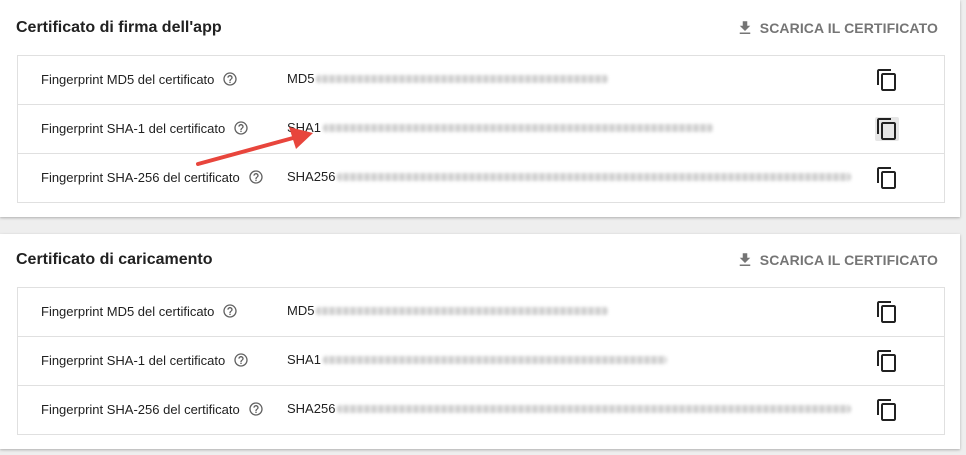 This screenshot has width=966, height=455. I want to click on app-signing-title: Certificato di firma dell'app, so click(119, 27).